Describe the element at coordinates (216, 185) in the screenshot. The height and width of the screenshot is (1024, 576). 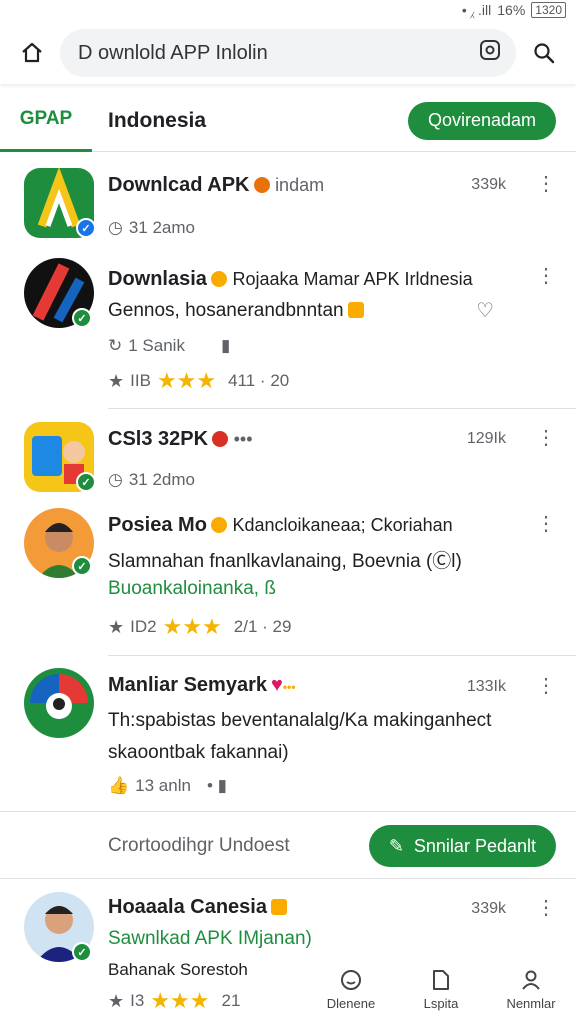
I see `app-title: Downlcad APK indam` at that location.